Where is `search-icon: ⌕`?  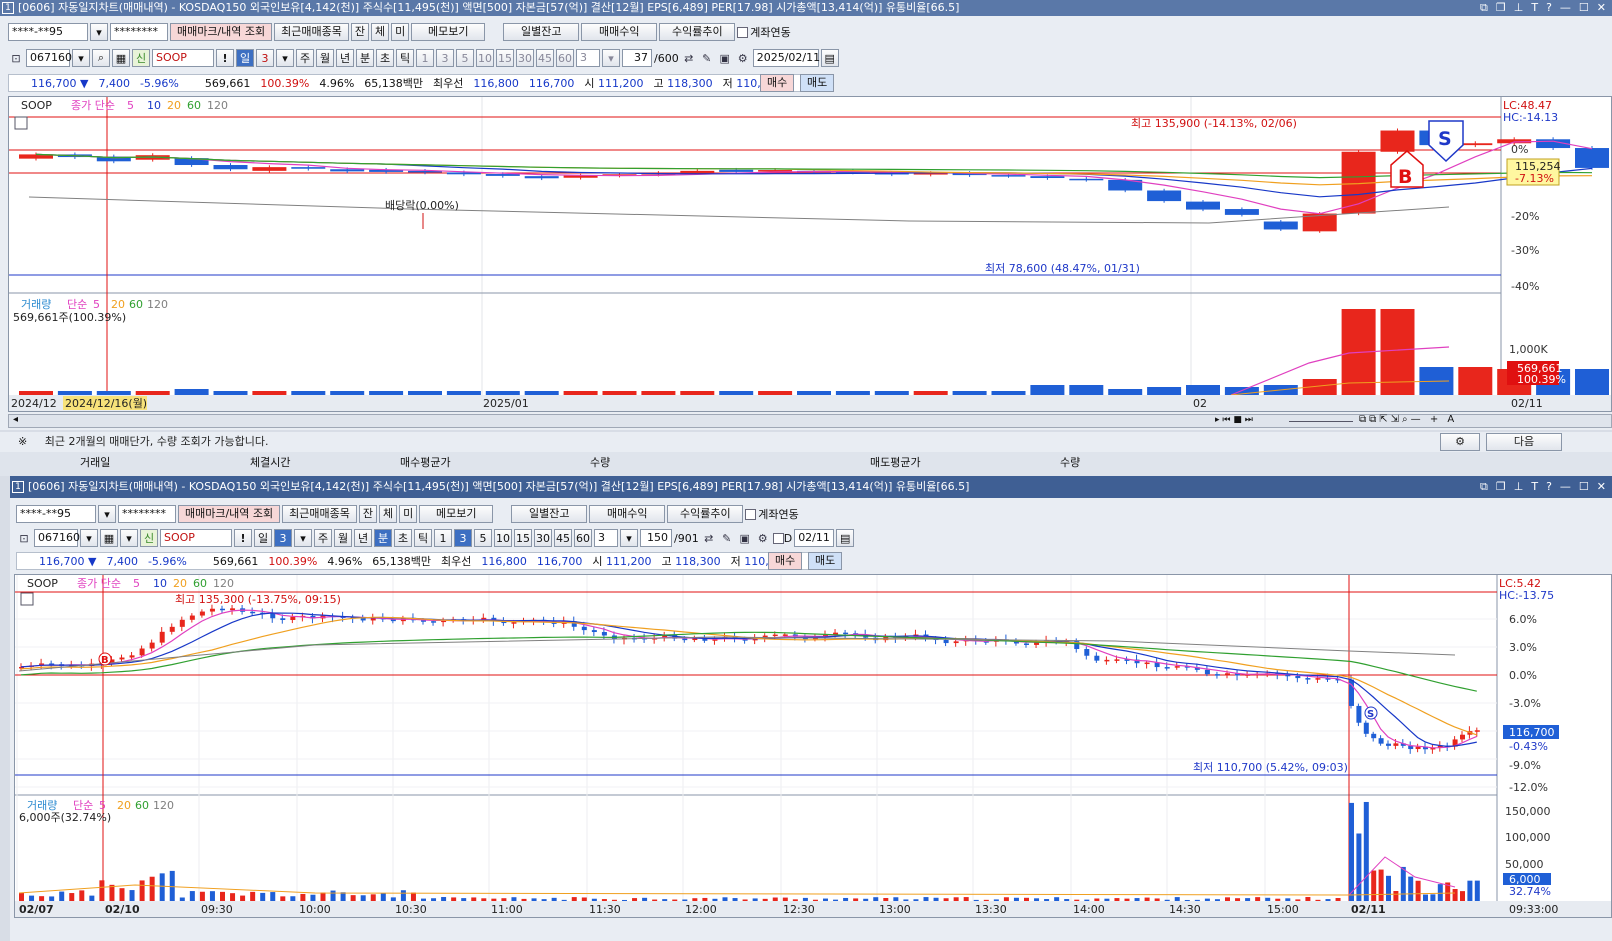 search-icon: ⌕ is located at coordinates (101, 58).